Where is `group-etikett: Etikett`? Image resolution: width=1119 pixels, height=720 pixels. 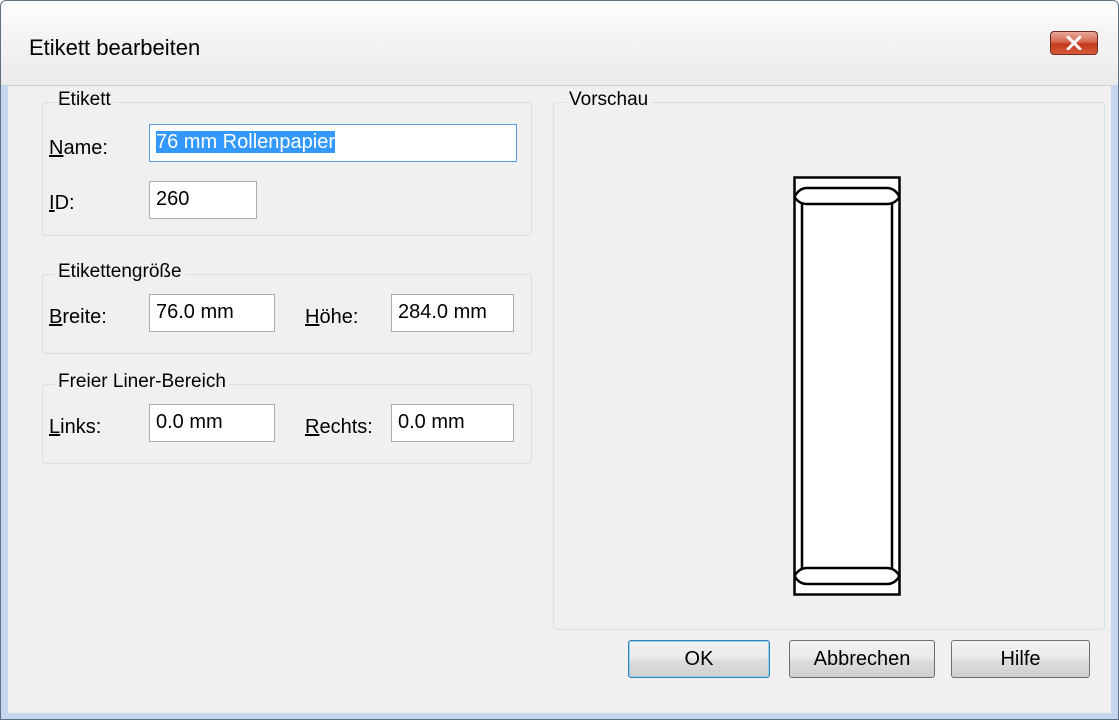
group-etikett: Etikett is located at coordinates (287, 162).